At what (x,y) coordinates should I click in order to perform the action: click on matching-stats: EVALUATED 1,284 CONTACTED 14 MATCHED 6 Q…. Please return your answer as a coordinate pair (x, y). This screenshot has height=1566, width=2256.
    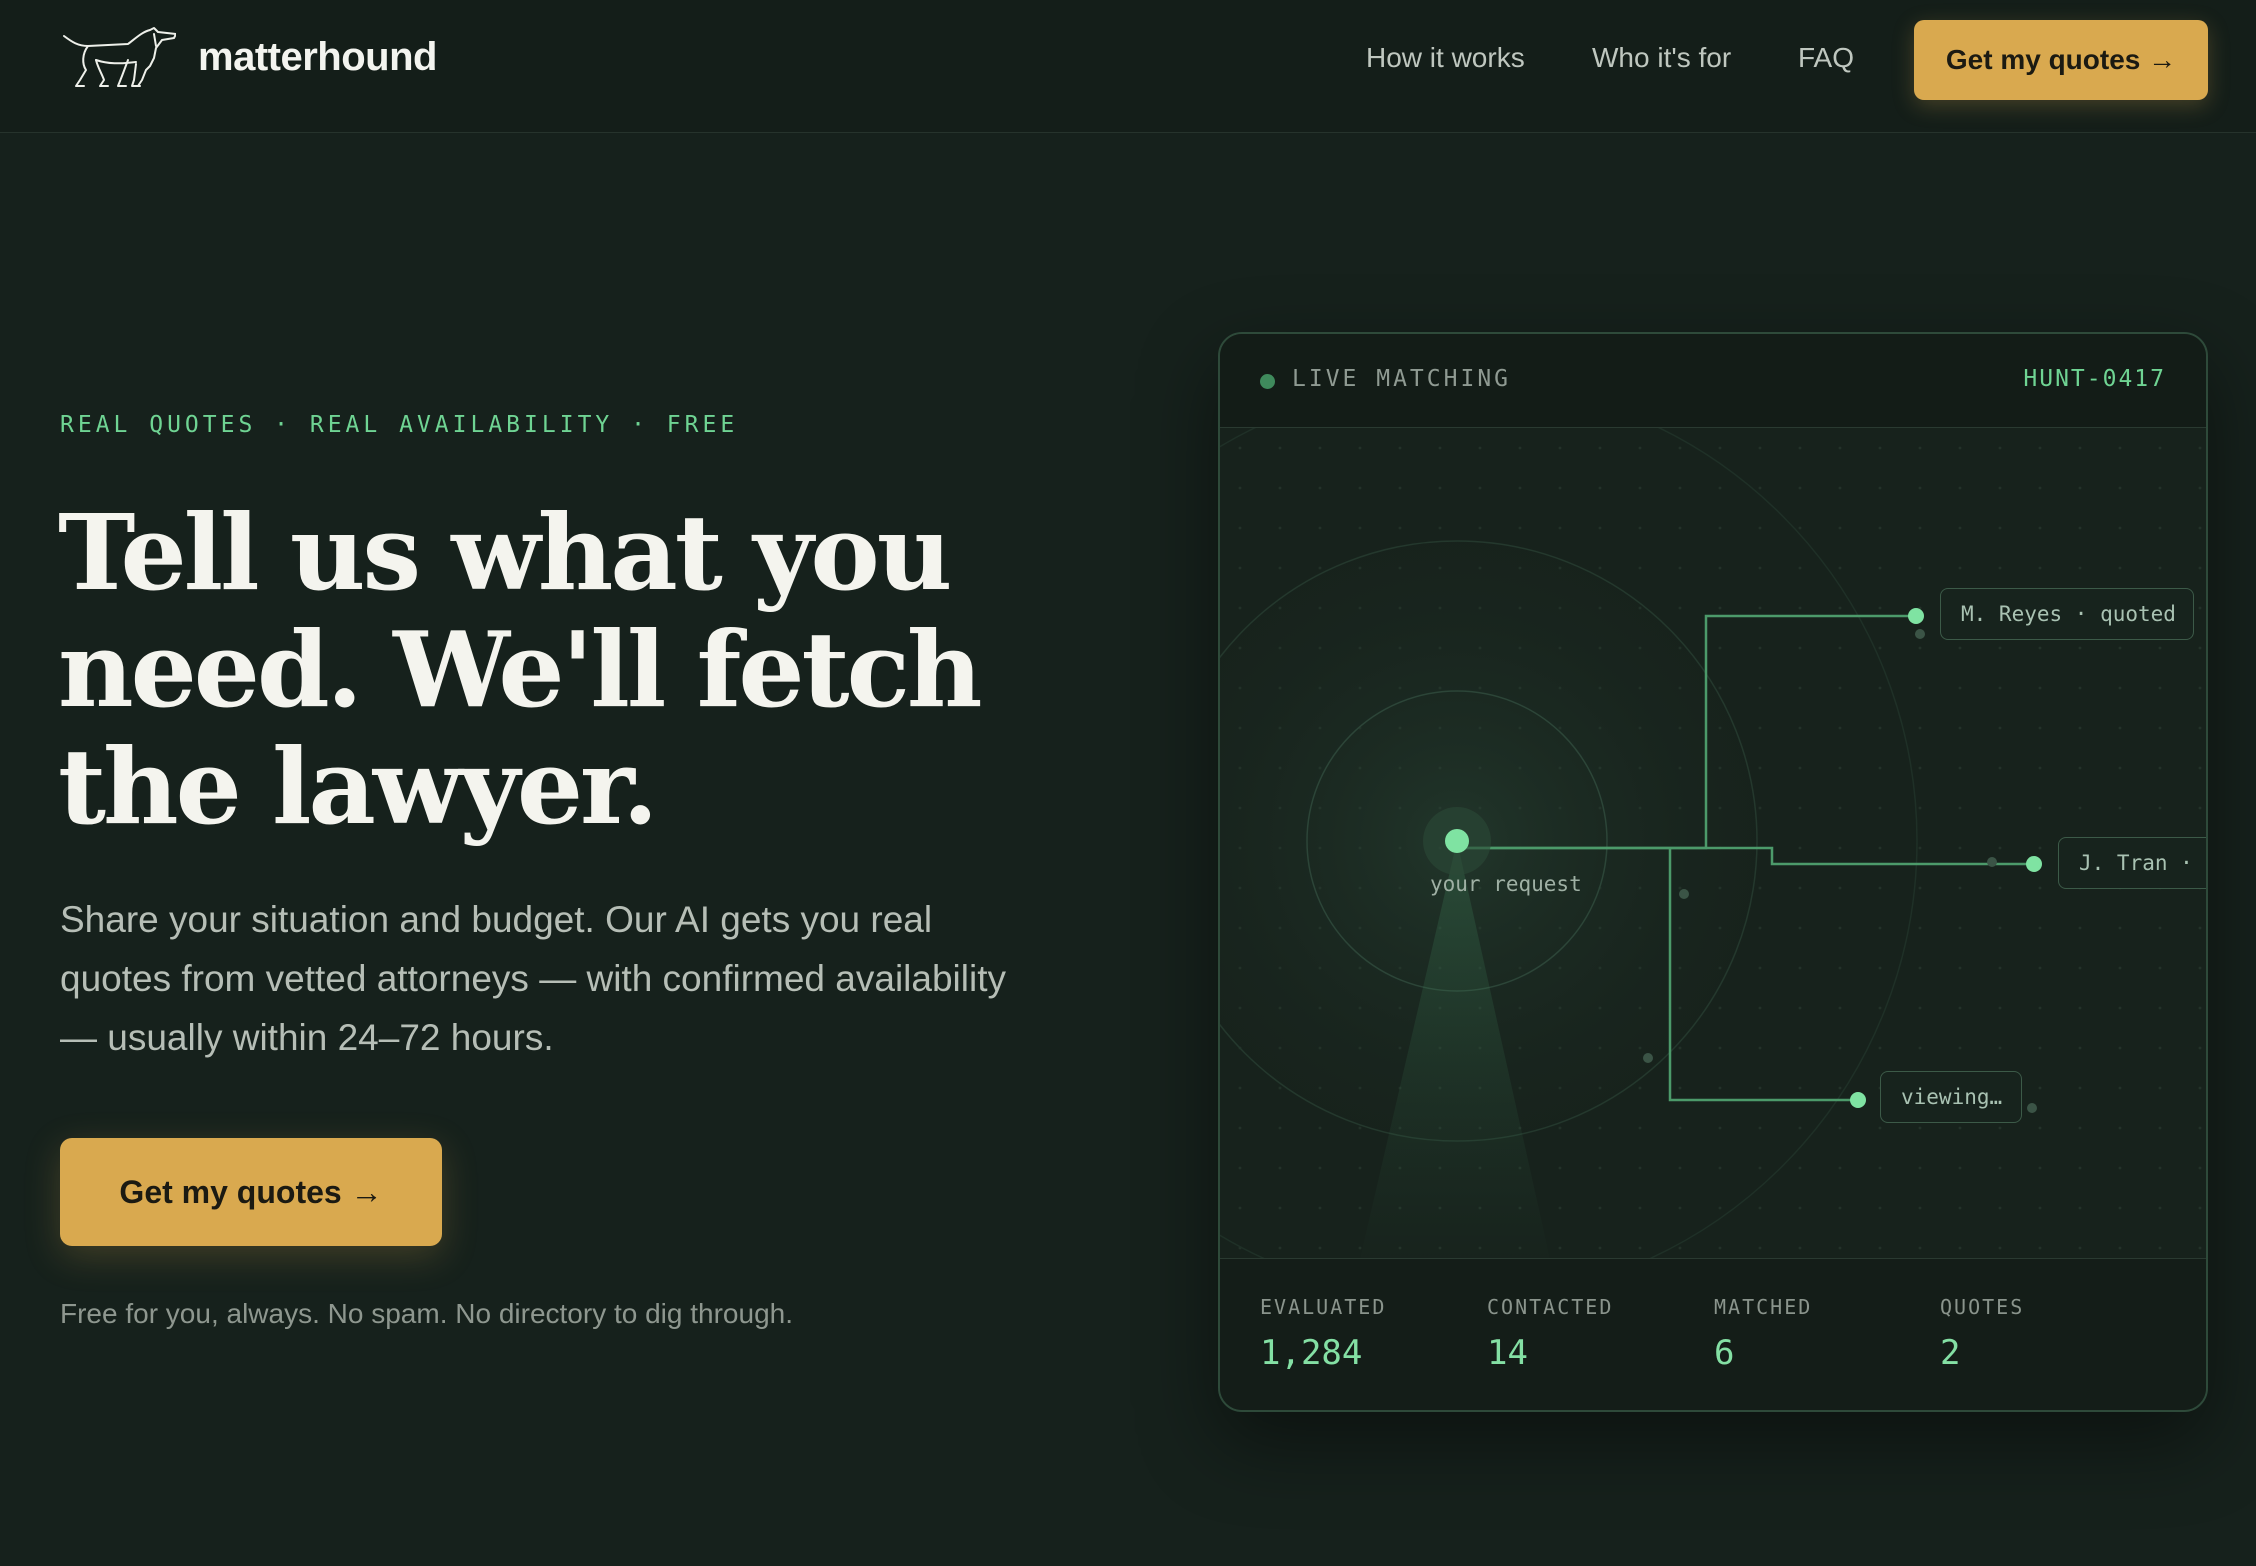
    Looking at the image, I should click on (1713, 1334).